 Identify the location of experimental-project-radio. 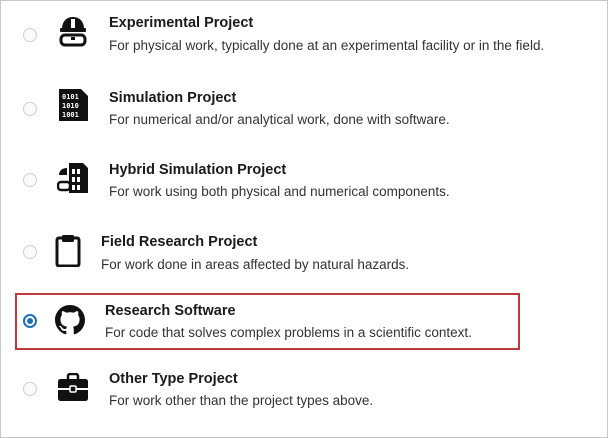
(30, 35).